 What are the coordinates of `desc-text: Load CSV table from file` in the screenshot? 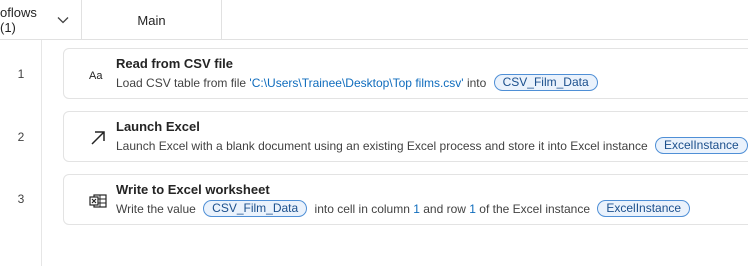 It's located at (183, 82).